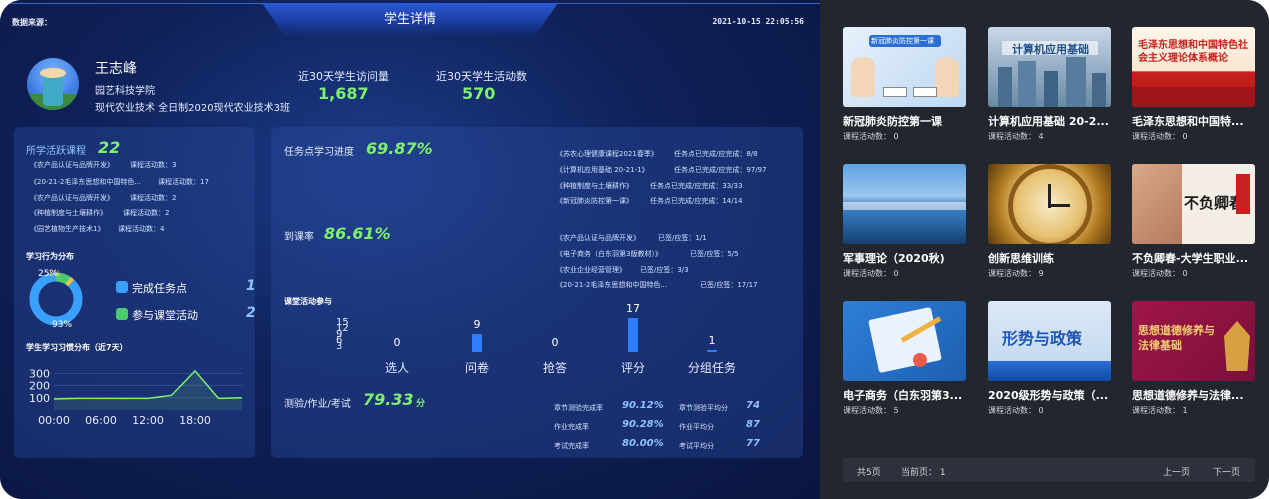 The image size is (1269, 499). I want to click on attendance-item: 《农业企业经营管理》, so click(591, 270).